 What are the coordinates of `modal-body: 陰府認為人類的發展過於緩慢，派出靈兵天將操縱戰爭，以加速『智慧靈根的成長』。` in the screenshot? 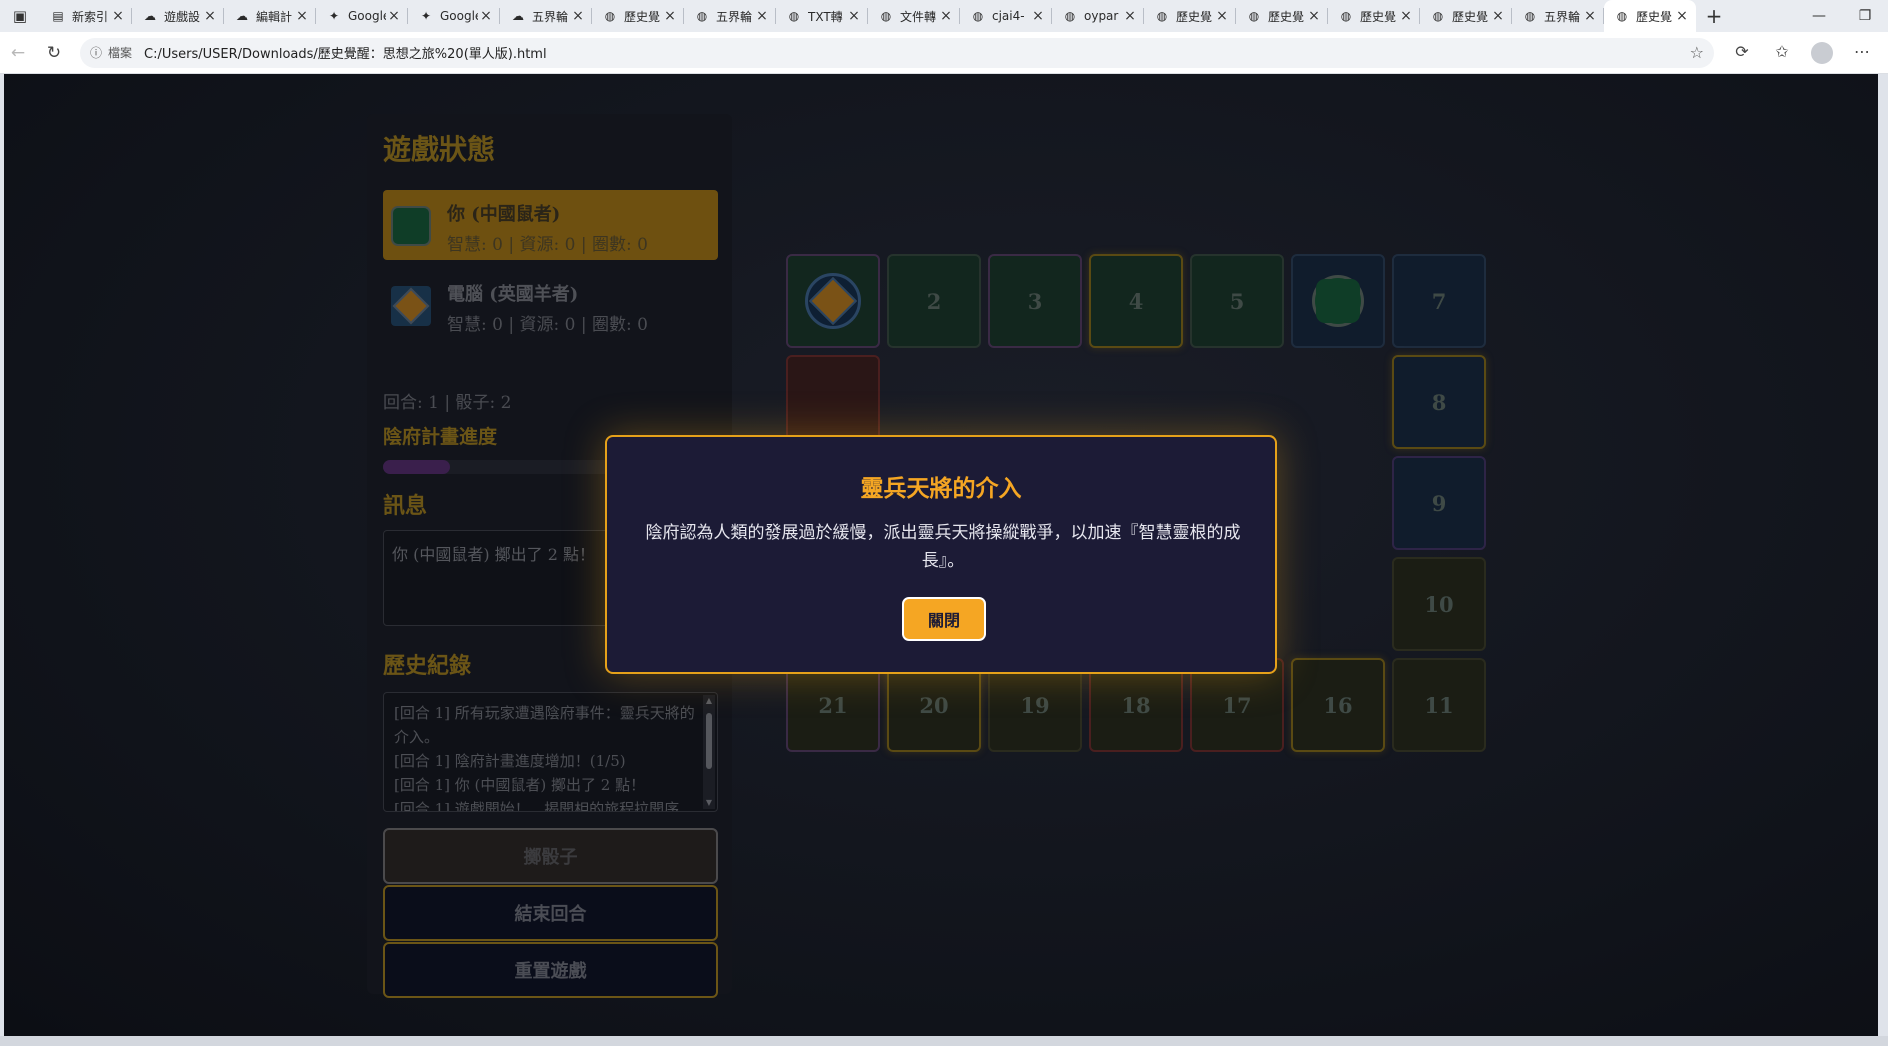 It's located at (943, 547).